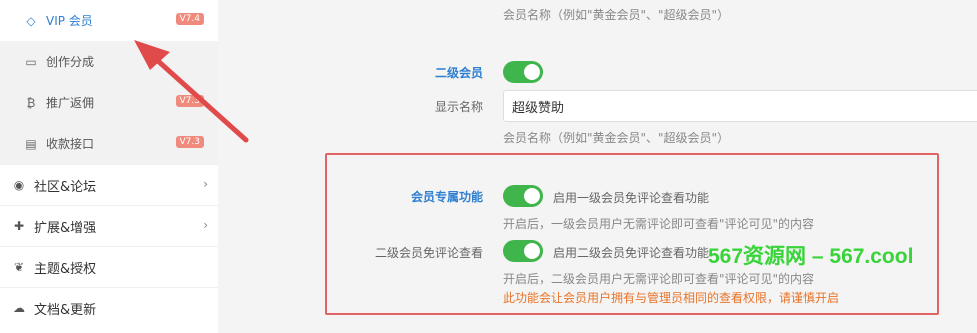  What do you see at coordinates (69, 21) in the screenshot?
I see `sidebar-item-label: VIP 会员` at bounding box center [69, 21].